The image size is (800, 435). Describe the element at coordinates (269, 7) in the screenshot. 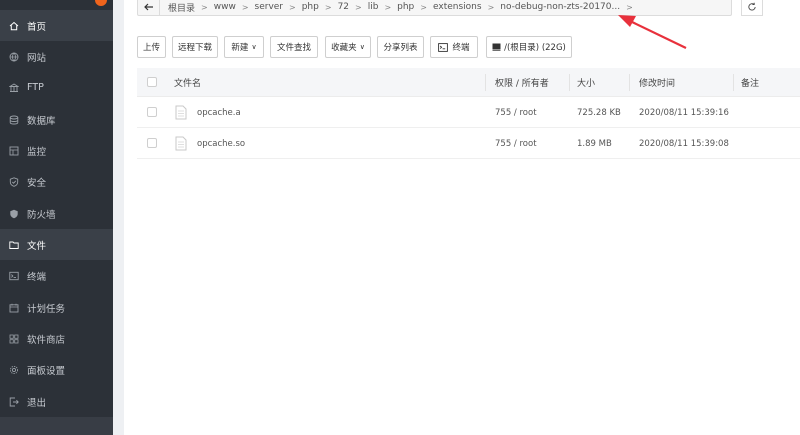

I see `breadcrumb-item: server` at that location.